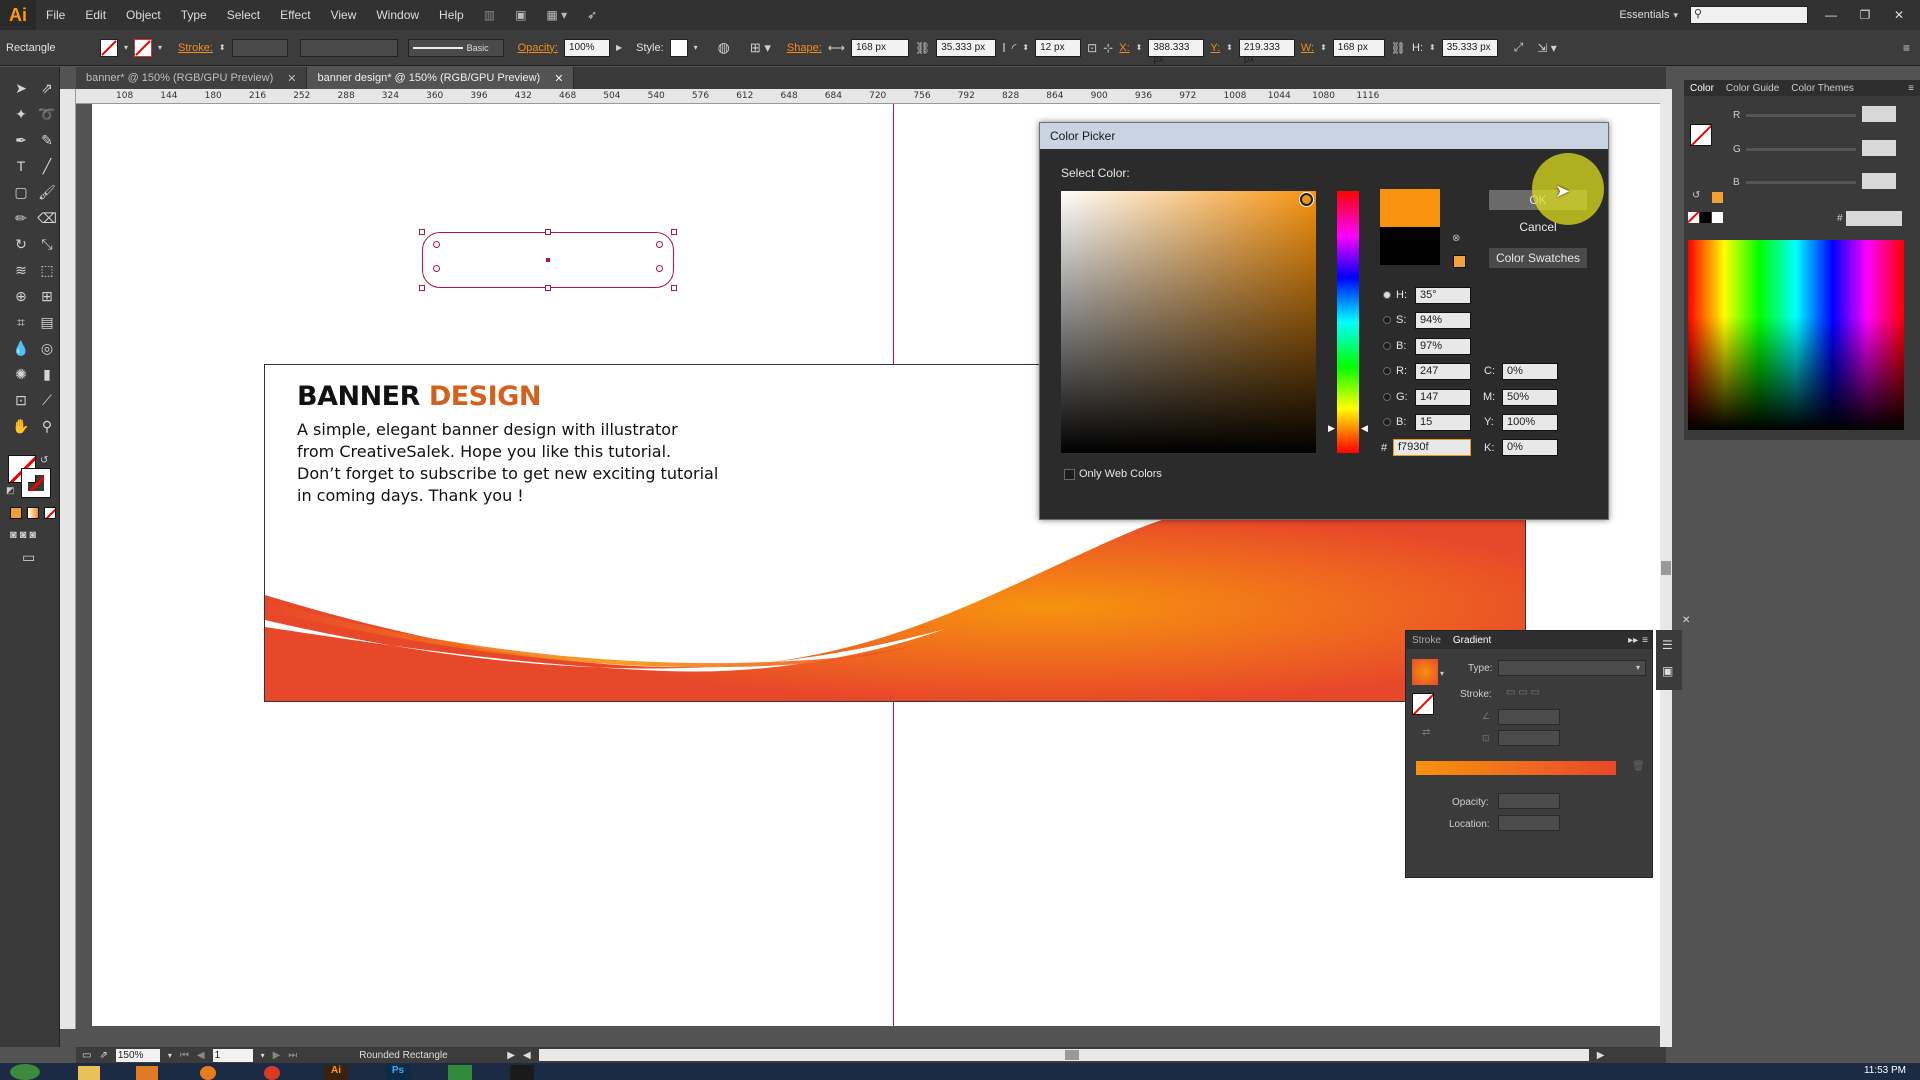 The width and height of the screenshot is (1920, 1080). Describe the element at coordinates (194, 15) in the screenshot. I see `menu-type: Type` at that location.